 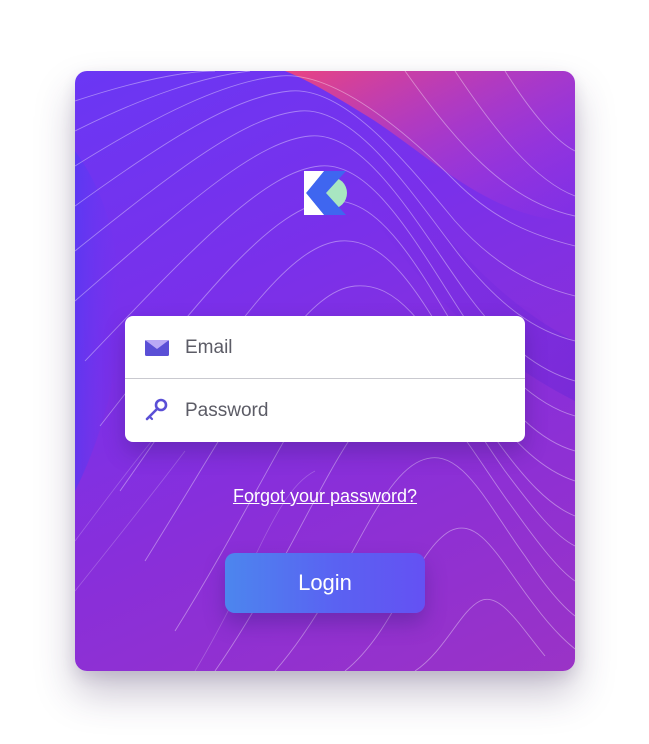 What do you see at coordinates (157, 348) in the screenshot?
I see `envelope-icon` at bounding box center [157, 348].